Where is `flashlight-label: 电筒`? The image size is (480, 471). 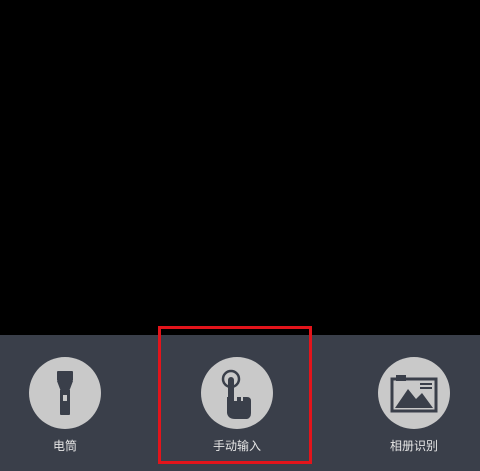
flashlight-label: 电筒 is located at coordinates (64, 446).